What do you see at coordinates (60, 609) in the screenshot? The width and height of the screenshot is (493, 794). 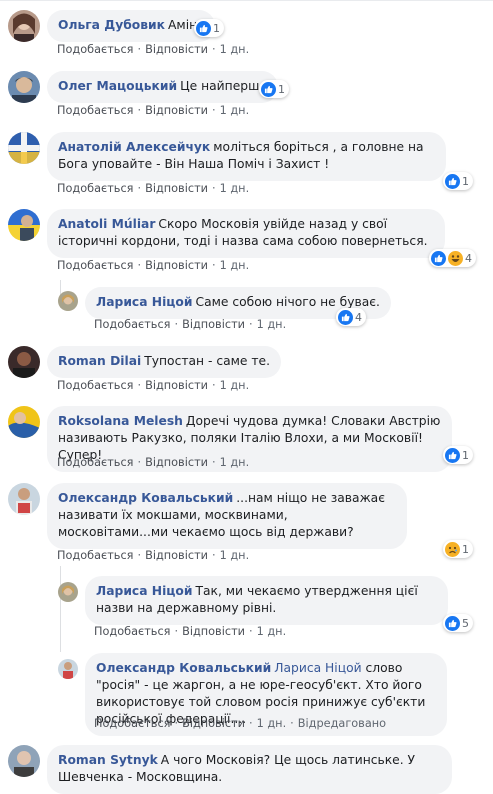 I see `thread-line` at bounding box center [60, 609].